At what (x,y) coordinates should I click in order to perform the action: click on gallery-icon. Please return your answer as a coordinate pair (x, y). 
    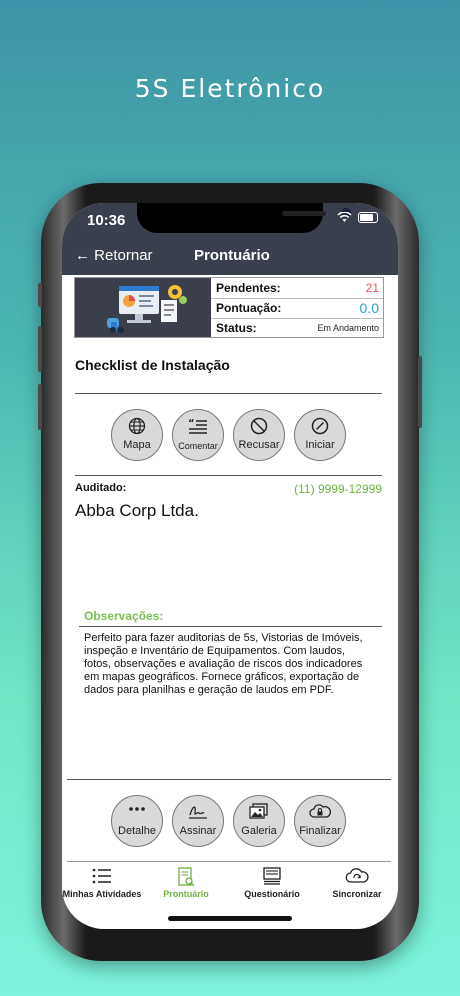
    Looking at the image, I should click on (258, 811).